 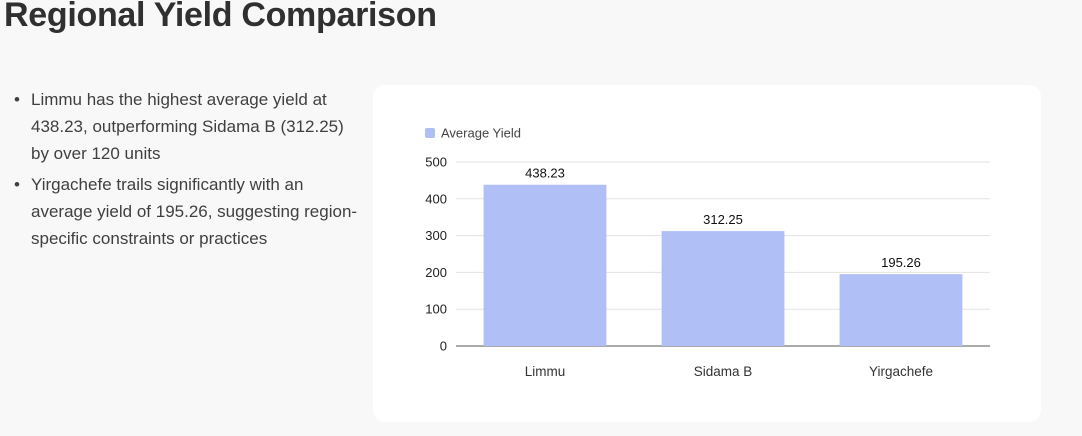 I want to click on legend-swatch, so click(x=430, y=133).